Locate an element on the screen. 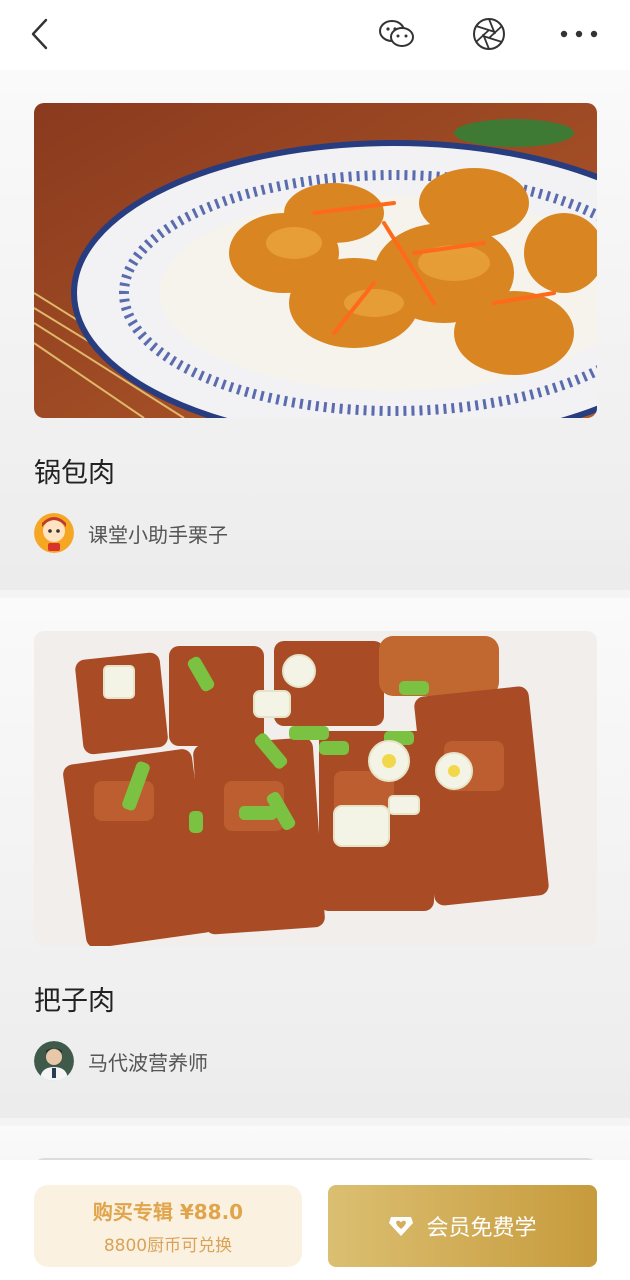 This screenshot has width=630, height=1280. recipe-title: 锅包肉 is located at coordinates (74, 470).